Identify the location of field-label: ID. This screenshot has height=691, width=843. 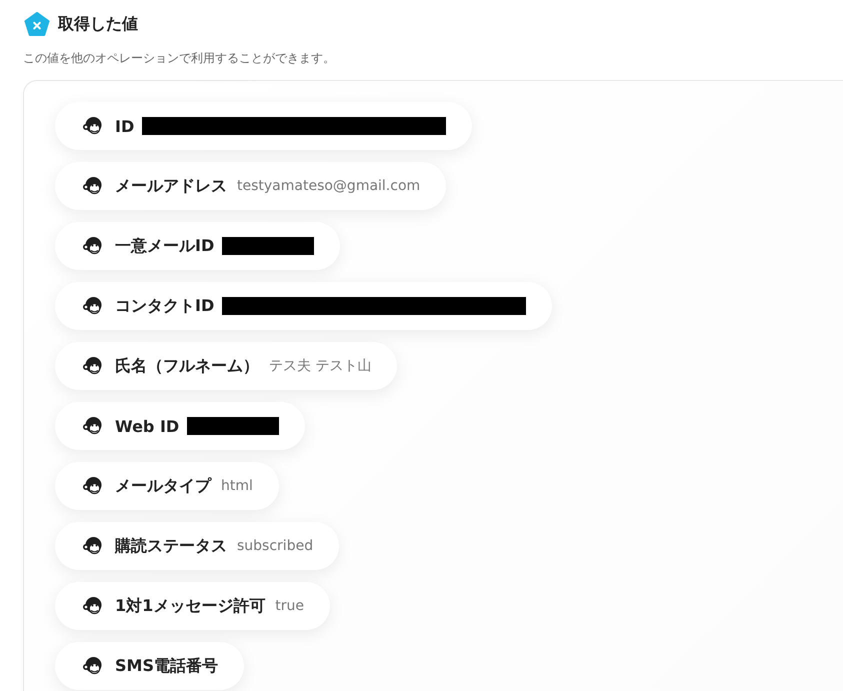
(124, 126).